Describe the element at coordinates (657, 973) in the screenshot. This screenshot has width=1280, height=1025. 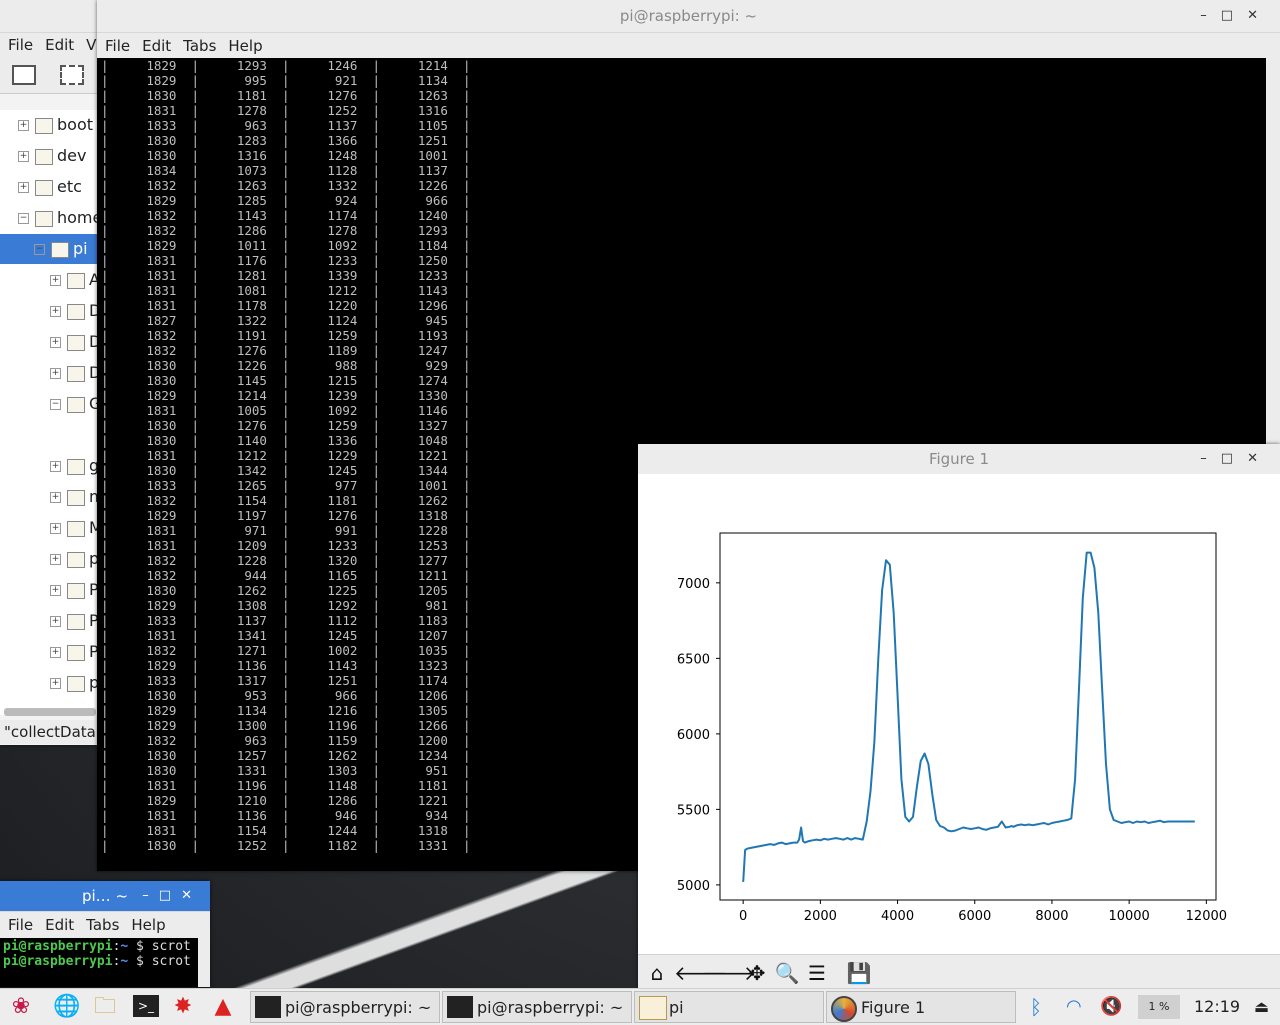
I see `home-icon: ⌂` at that location.